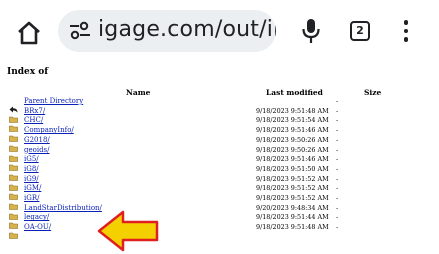 Image resolution: width=439 pixels, height=254 pixels. What do you see at coordinates (31, 179) in the screenshot?
I see `directory-link: iG9/` at bounding box center [31, 179].